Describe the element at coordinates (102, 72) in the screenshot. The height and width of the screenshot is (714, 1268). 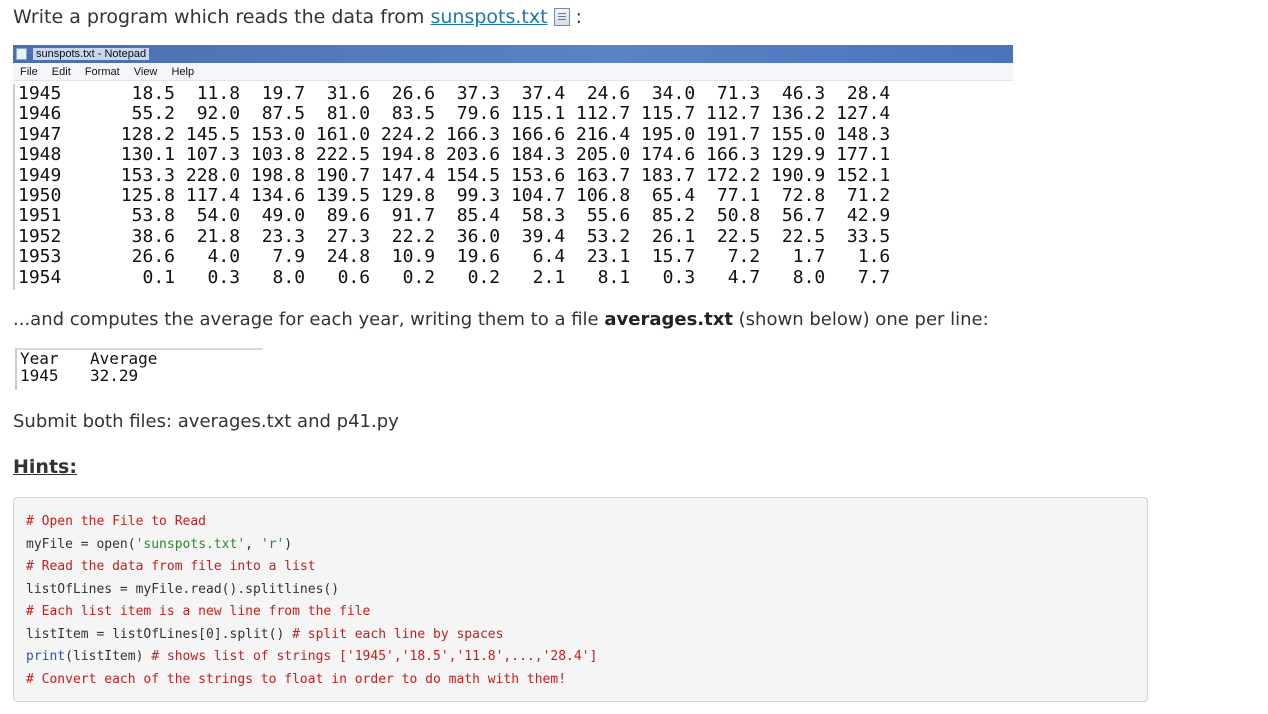
I see `menu-format: Format` at that location.